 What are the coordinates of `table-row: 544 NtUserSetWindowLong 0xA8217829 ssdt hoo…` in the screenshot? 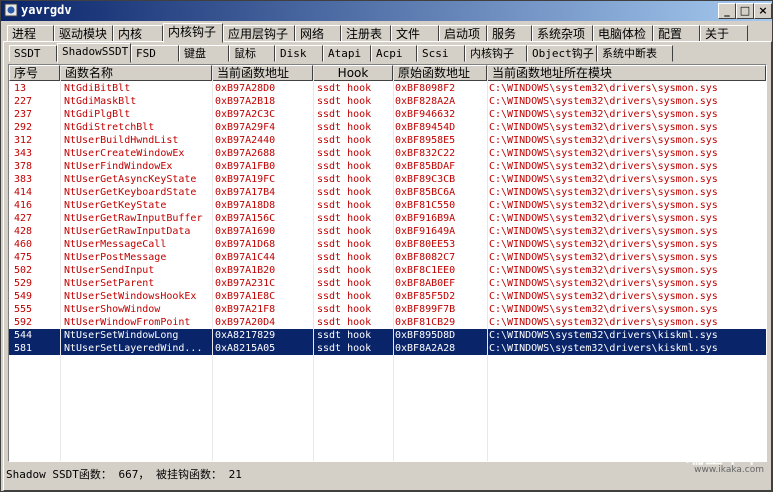 It's located at (387, 335).